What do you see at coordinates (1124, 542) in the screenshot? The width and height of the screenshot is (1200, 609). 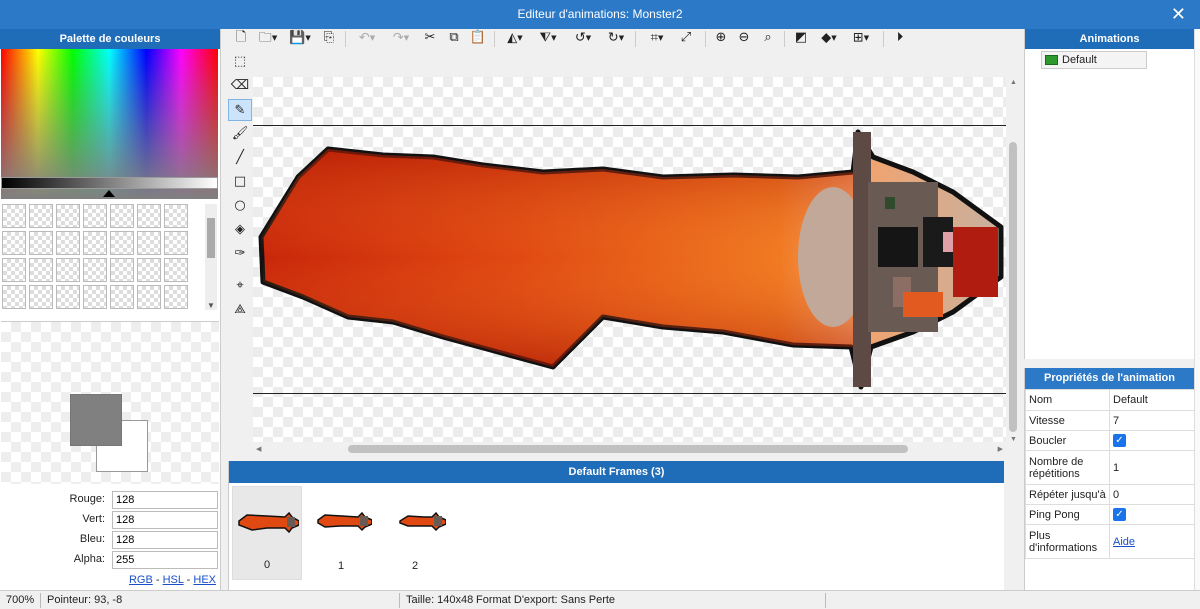 I see `help-link: Aide` at bounding box center [1124, 542].